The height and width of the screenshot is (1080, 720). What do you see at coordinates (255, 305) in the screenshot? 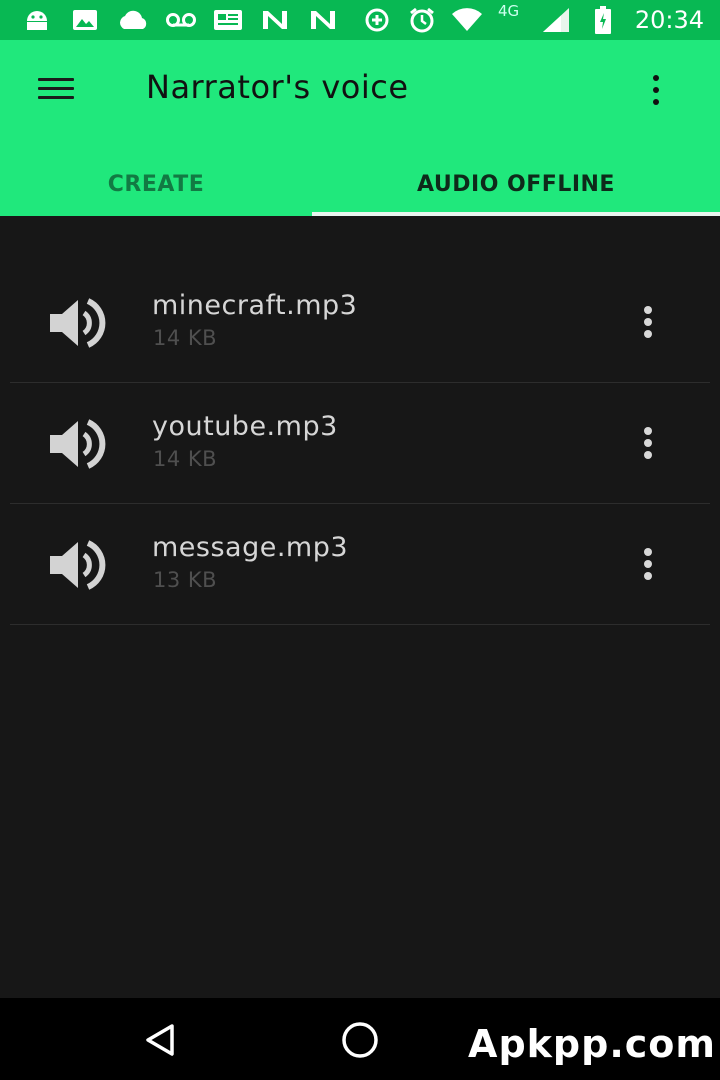
I see `file-name: minecraft.mp3` at bounding box center [255, 305].